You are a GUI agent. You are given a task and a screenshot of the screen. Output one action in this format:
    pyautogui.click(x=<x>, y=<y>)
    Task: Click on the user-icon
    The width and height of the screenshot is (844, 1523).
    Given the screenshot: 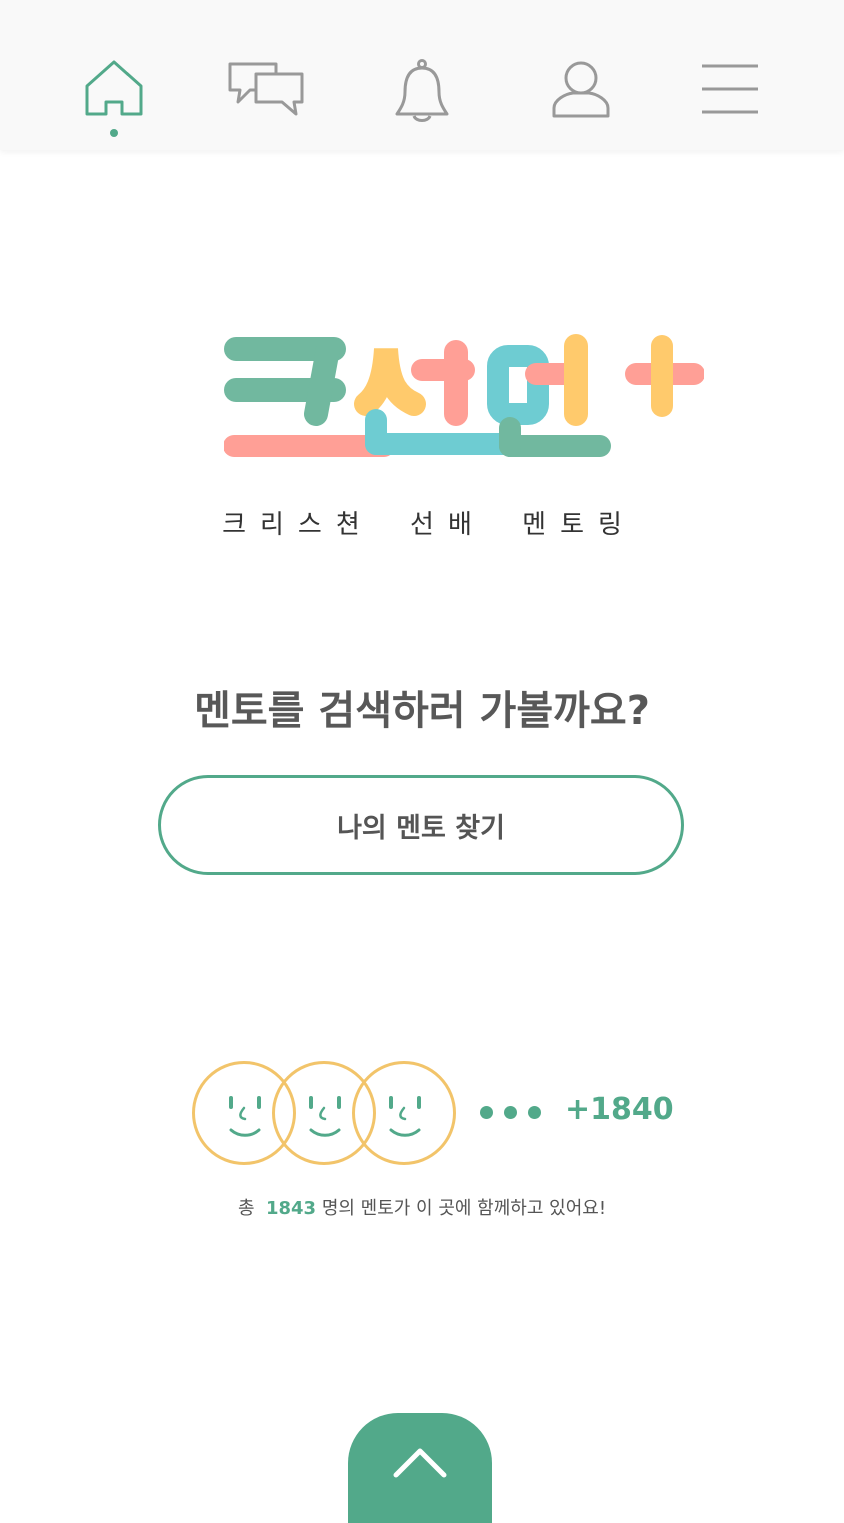 What is the action you would take?
    pyautogui.click(x=581, y=89)
    